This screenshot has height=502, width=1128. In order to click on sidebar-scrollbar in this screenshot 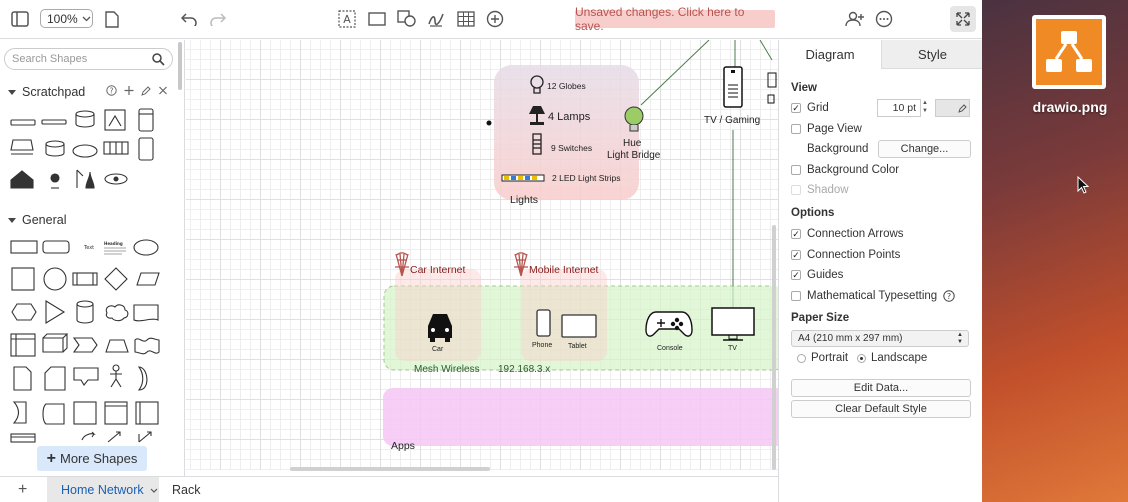, I will do `click(180, 66)`.